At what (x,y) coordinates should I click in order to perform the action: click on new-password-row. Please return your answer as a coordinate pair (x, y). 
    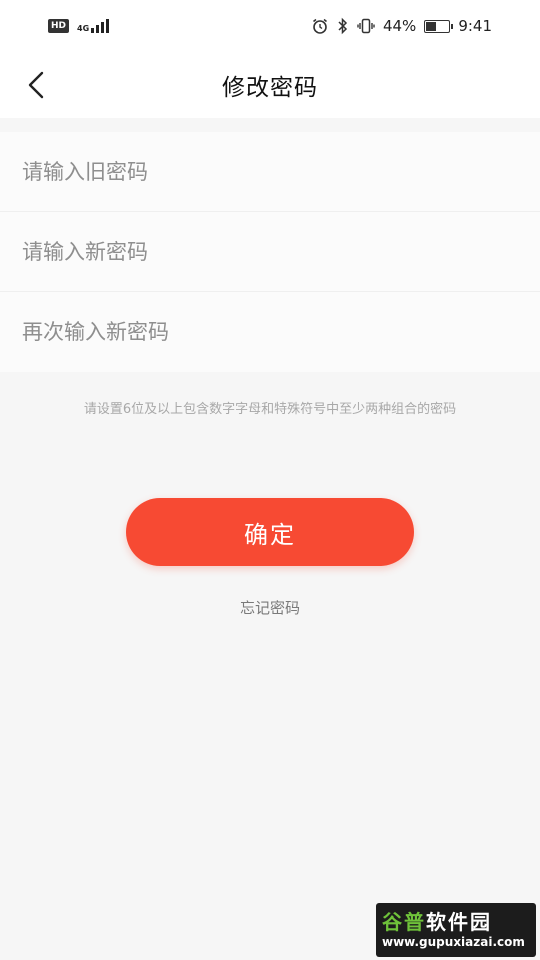
    Looking at the image, I should click on (270, 252).